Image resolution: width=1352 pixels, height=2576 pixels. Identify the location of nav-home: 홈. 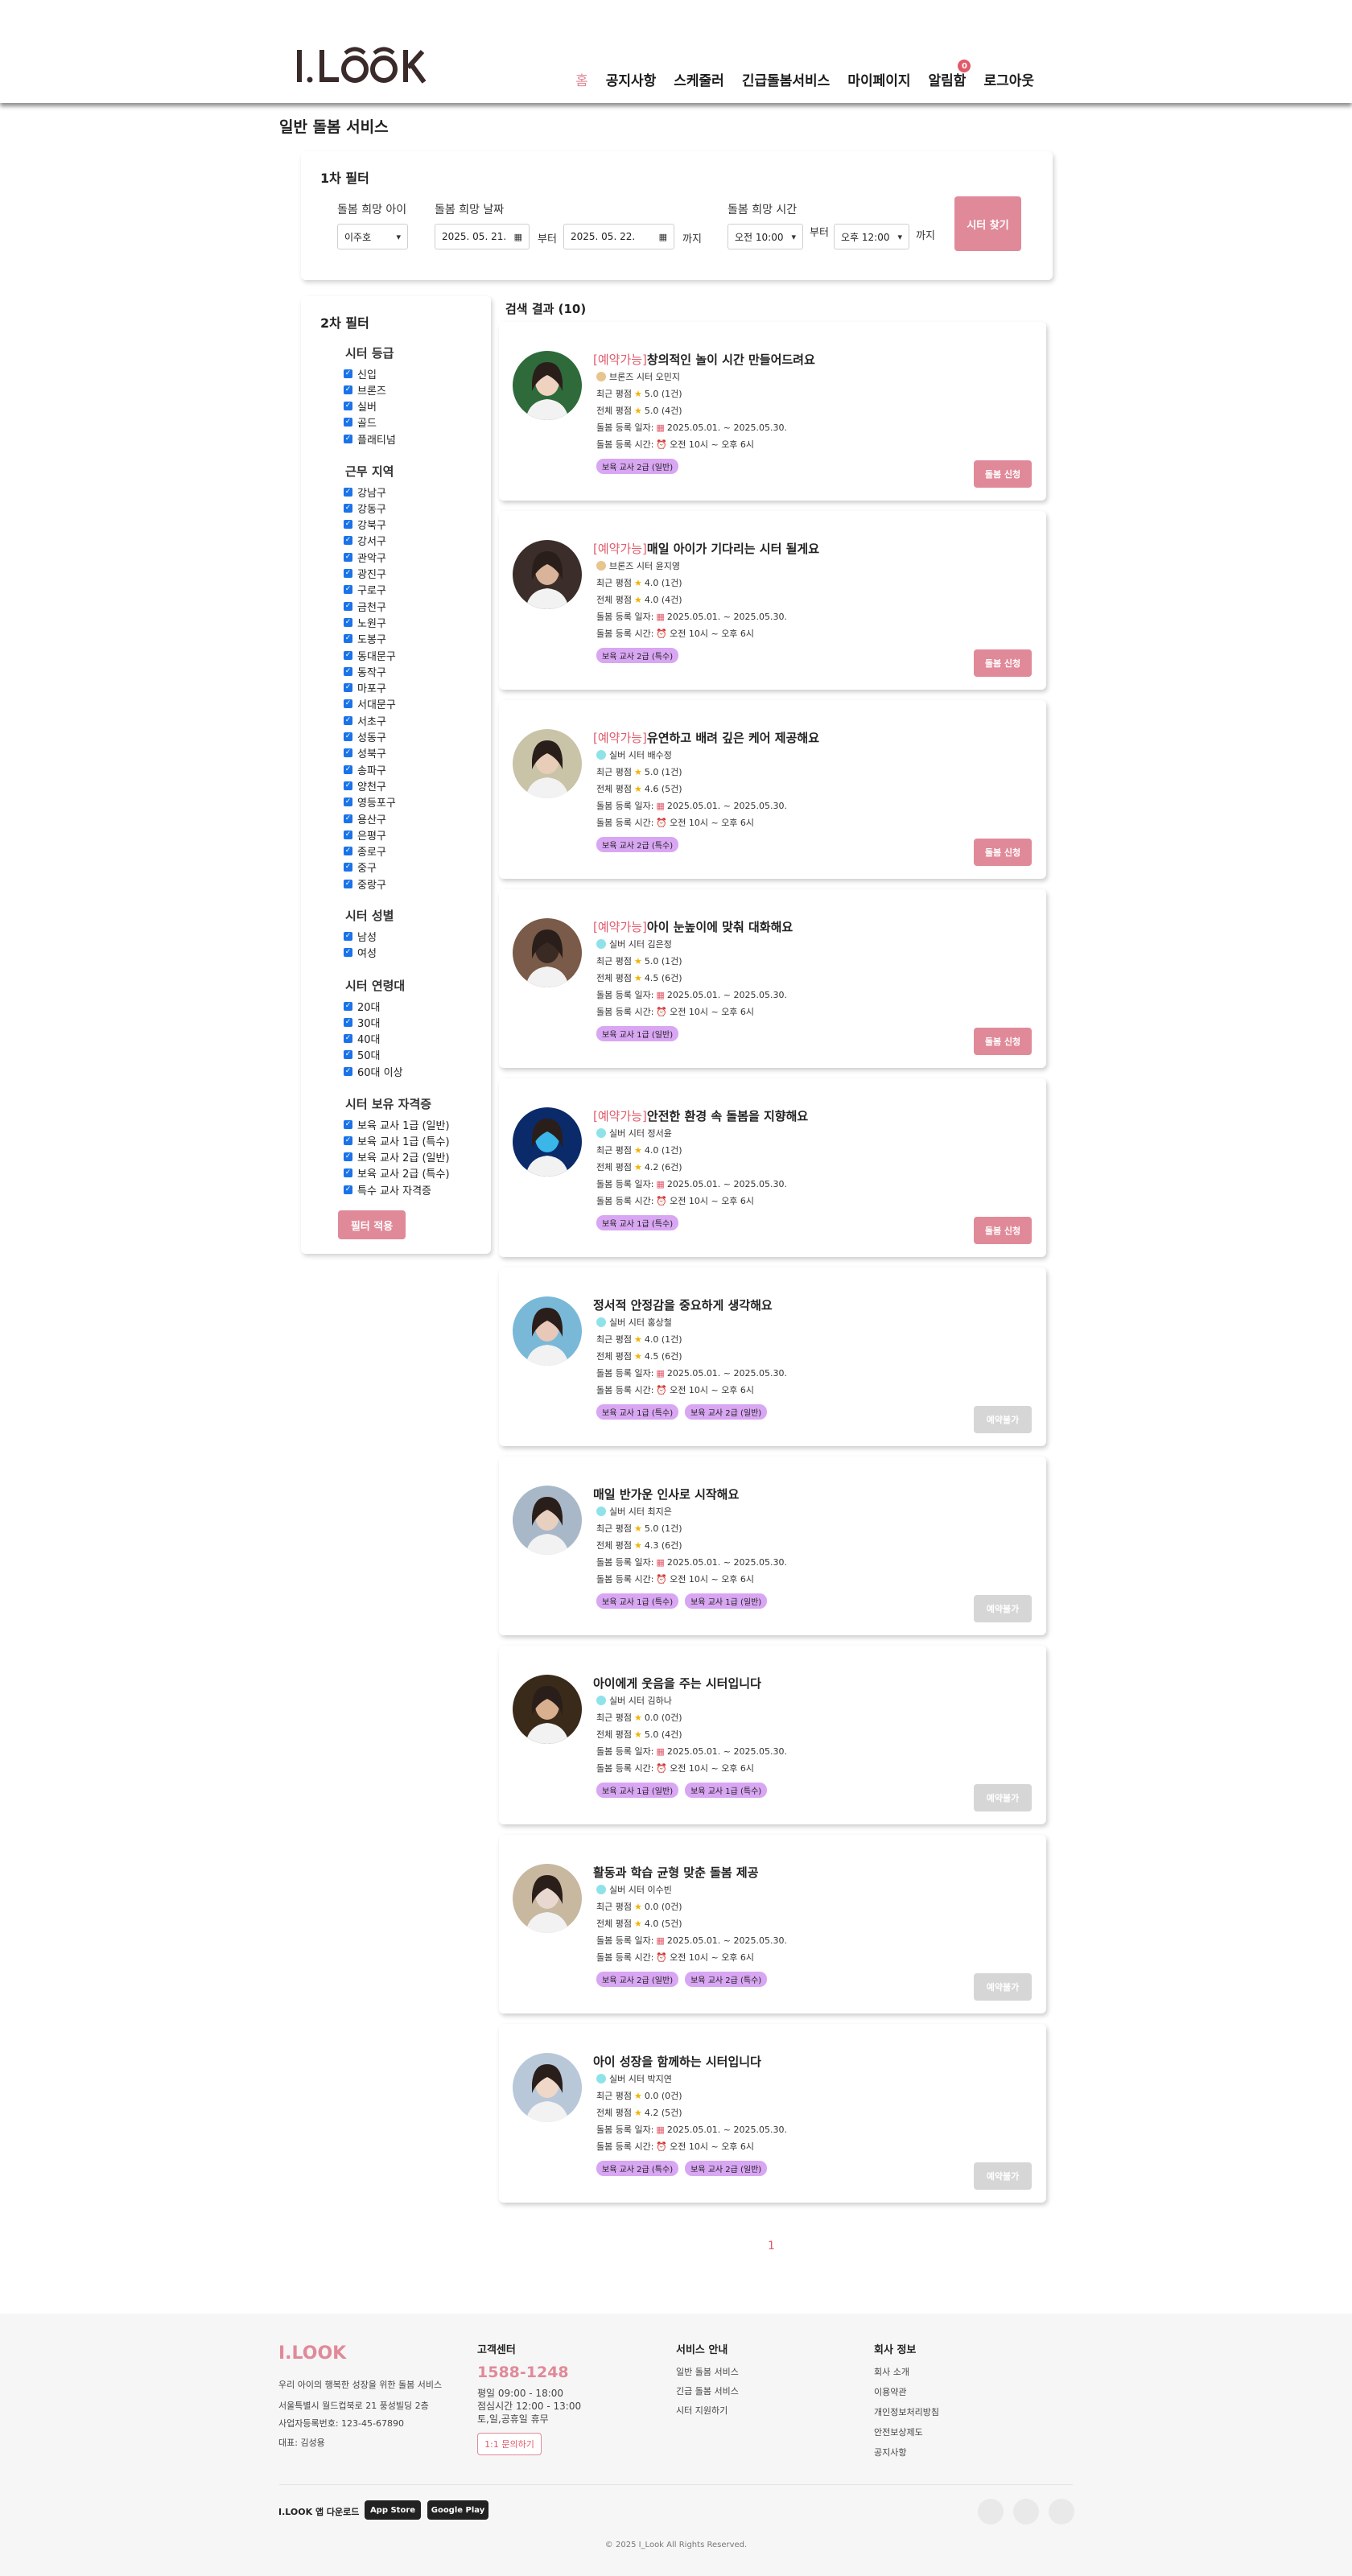
(581, 79).